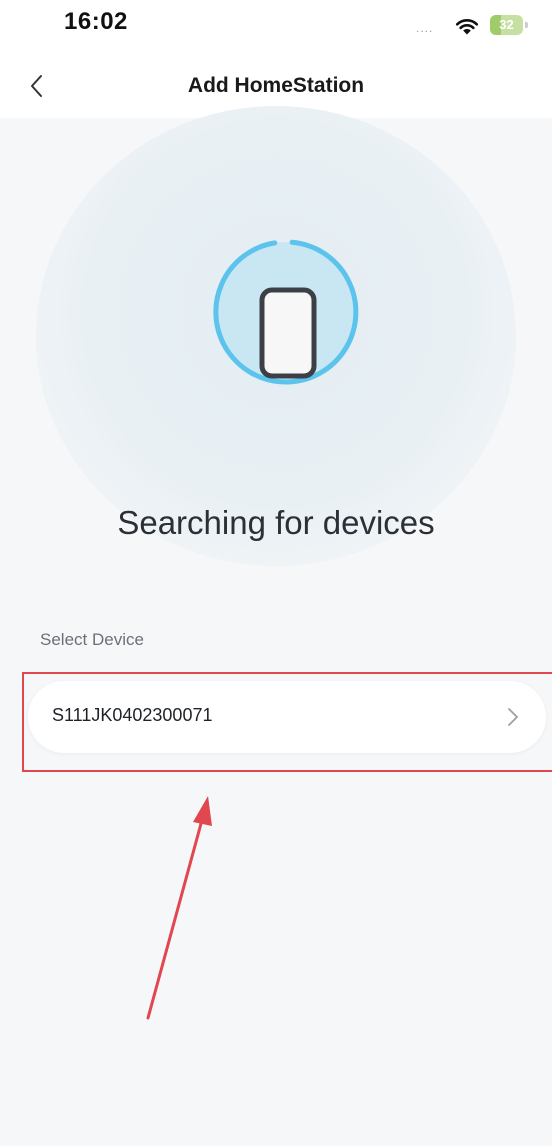 This screenshot has width=552, height=1146. What do you see at coordinates (526, 25) in the screenshot?
I see `battery-tip` at bounding box center [526, 25].